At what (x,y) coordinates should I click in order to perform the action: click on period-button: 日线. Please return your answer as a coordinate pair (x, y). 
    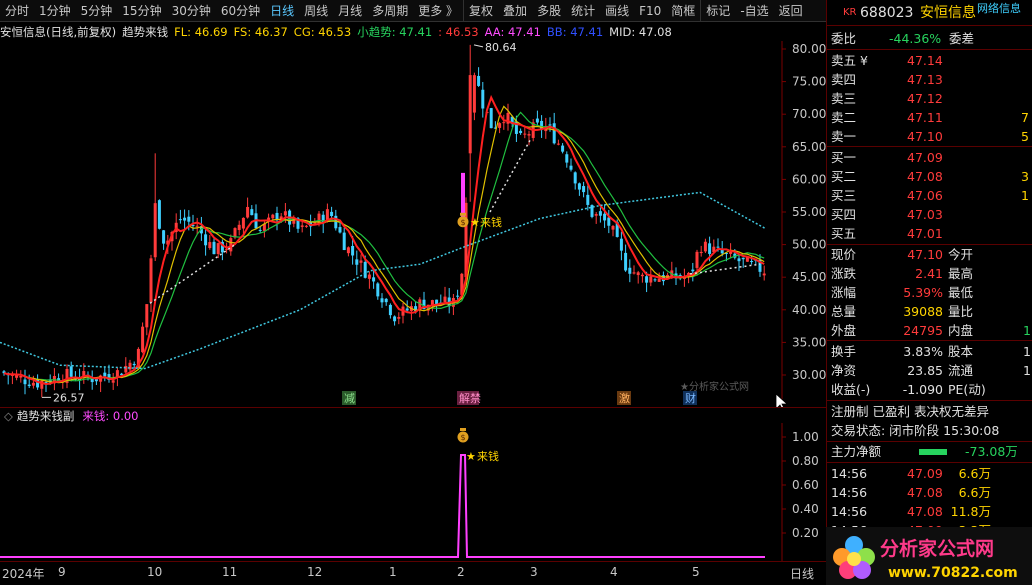
    Looking at the image, I should click on (802, 573).